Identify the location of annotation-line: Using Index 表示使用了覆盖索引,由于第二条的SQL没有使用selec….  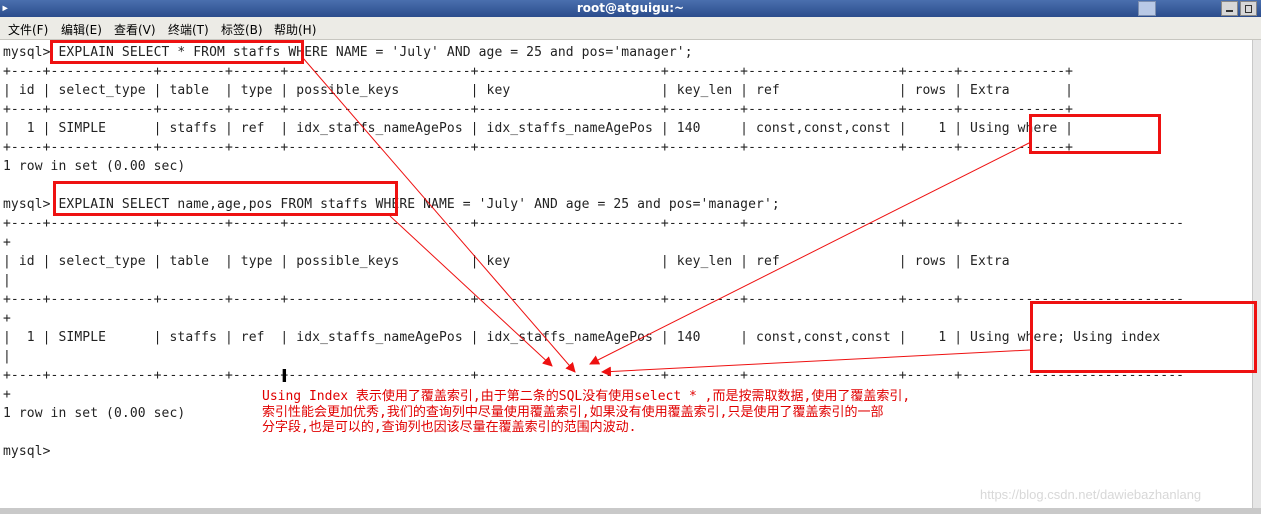
(586, 396).